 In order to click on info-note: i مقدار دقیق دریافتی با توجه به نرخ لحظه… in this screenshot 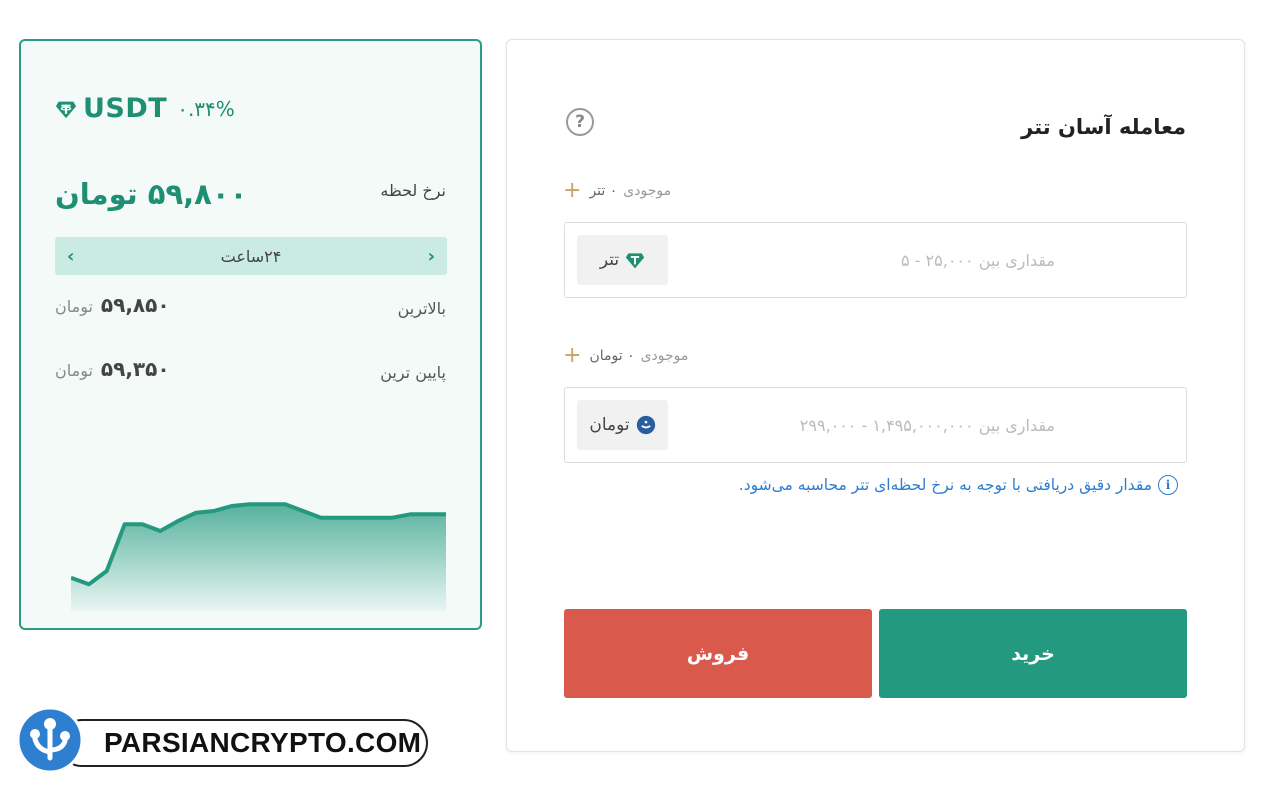, I will do `click(958, 485)`.